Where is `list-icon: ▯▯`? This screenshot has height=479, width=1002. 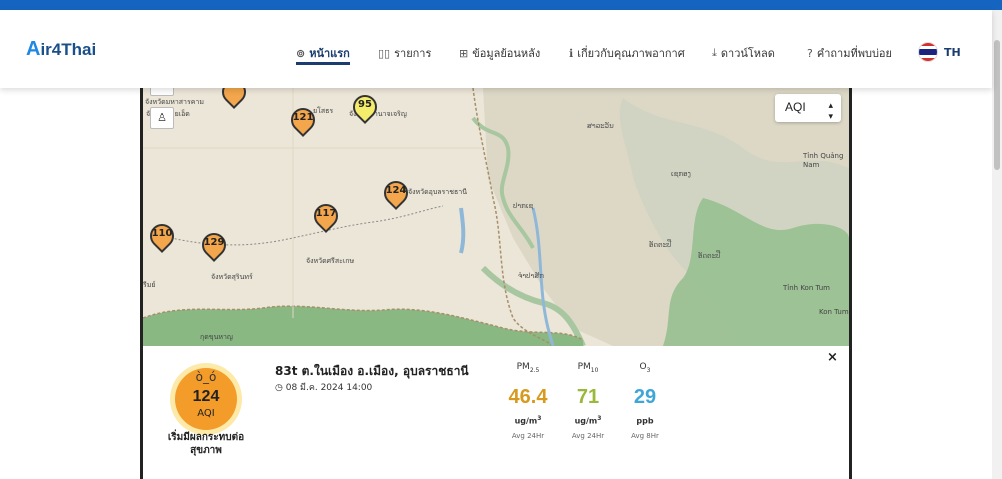 list-icon: ▯▯ is located at coordinates (384, 53).